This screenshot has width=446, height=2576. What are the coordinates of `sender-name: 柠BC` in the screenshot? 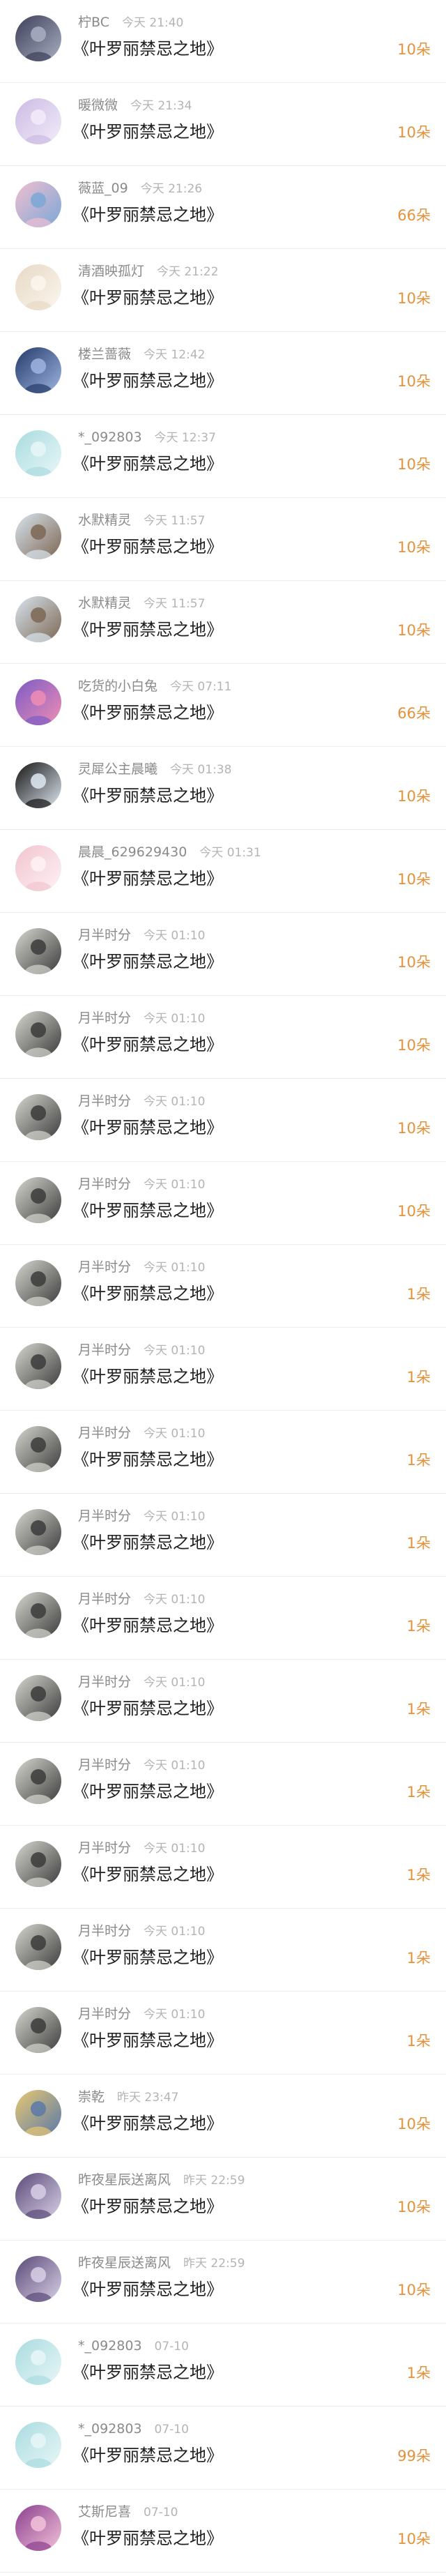 It's located at (93, 22).